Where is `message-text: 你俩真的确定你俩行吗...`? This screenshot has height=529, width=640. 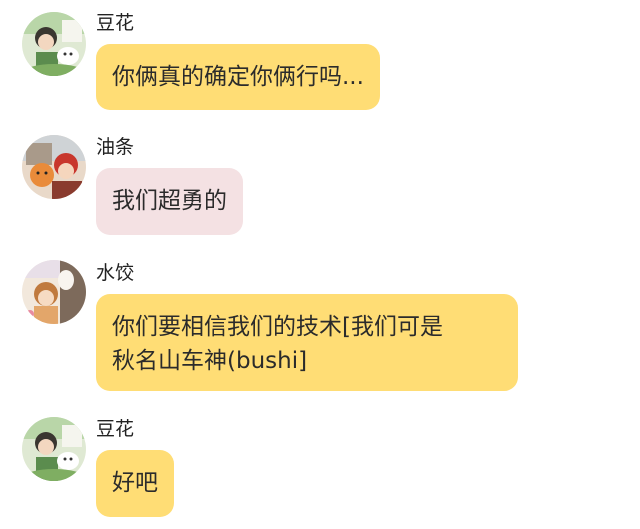
message-text: 你俩真的确定你俩行吗... is located at coordinates (238, 77).